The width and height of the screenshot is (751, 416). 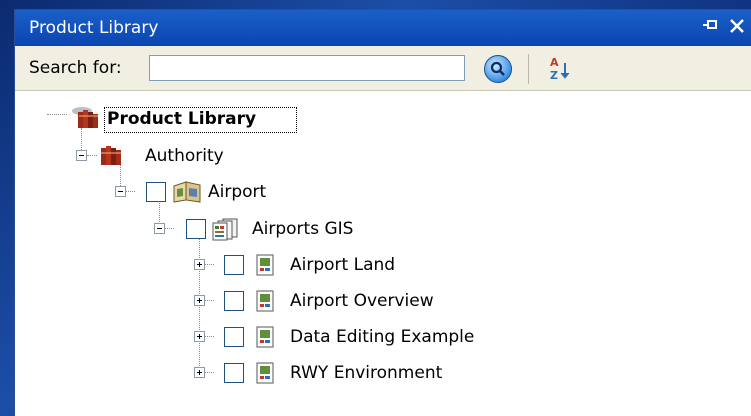 I want to click on panel-title: Product Library, so click(x=94, y=28).